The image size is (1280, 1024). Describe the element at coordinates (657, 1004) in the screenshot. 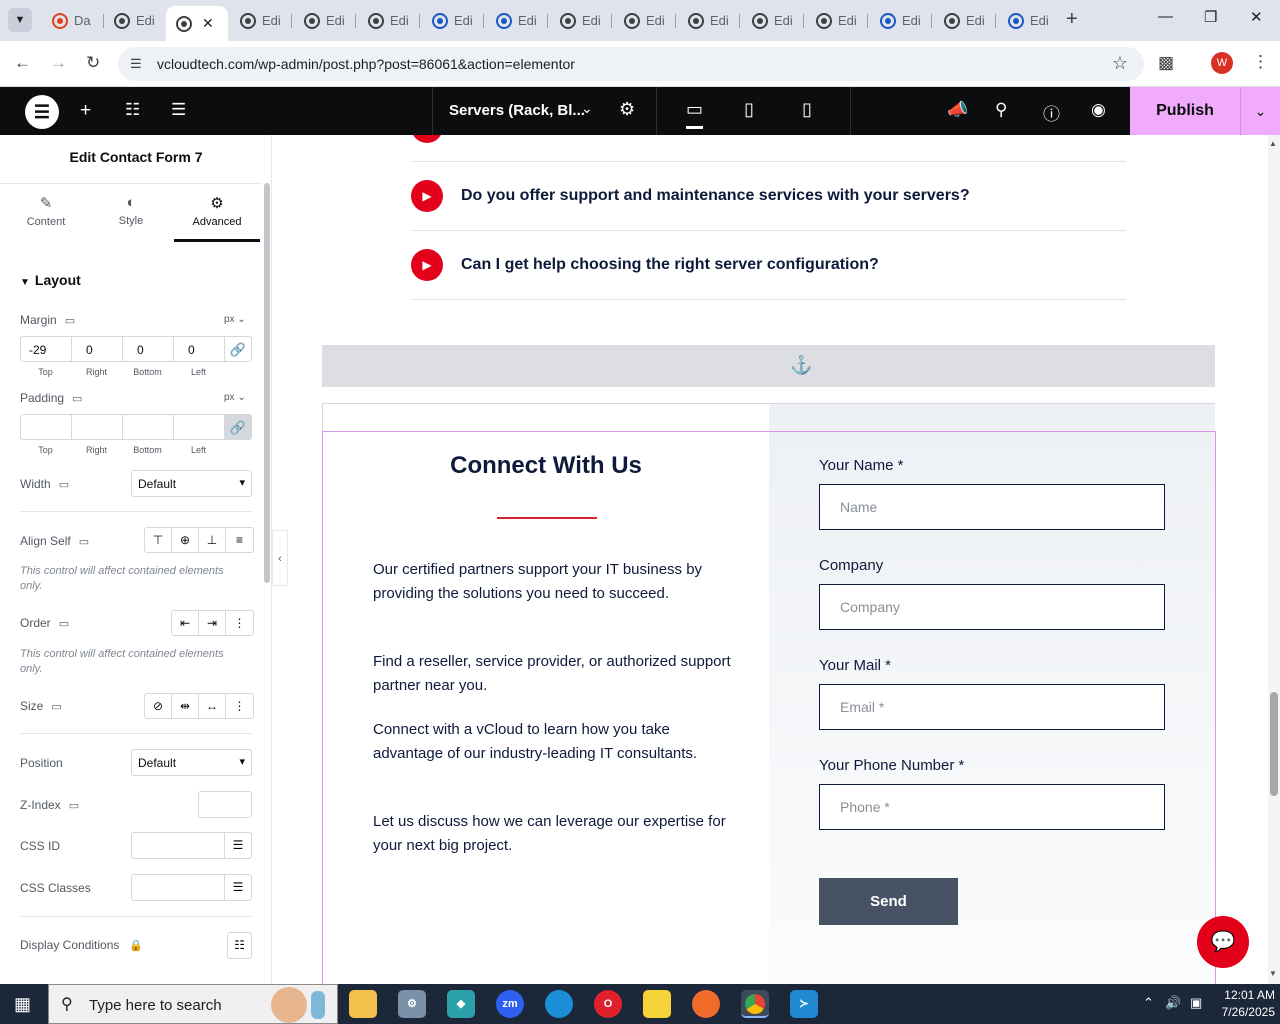

I see `sticky-notes-icon` at that location.